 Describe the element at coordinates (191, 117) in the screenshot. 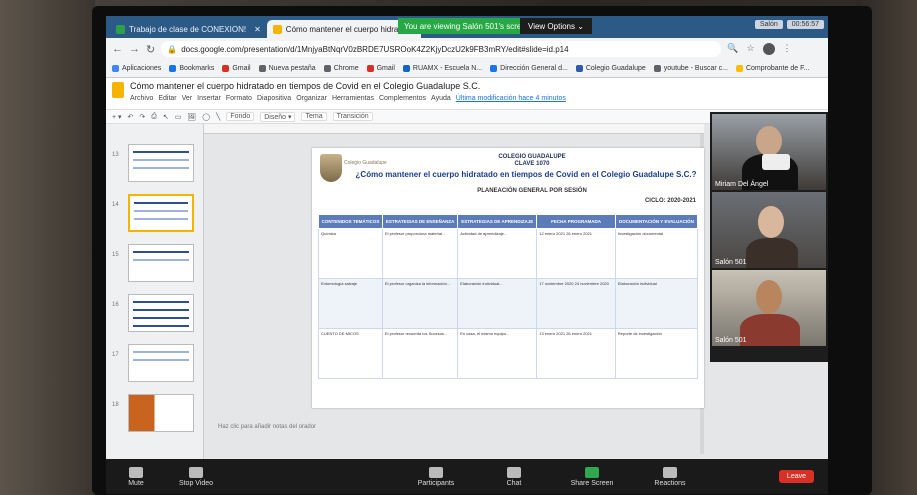

I see `image-icon: 🖼` at that location.